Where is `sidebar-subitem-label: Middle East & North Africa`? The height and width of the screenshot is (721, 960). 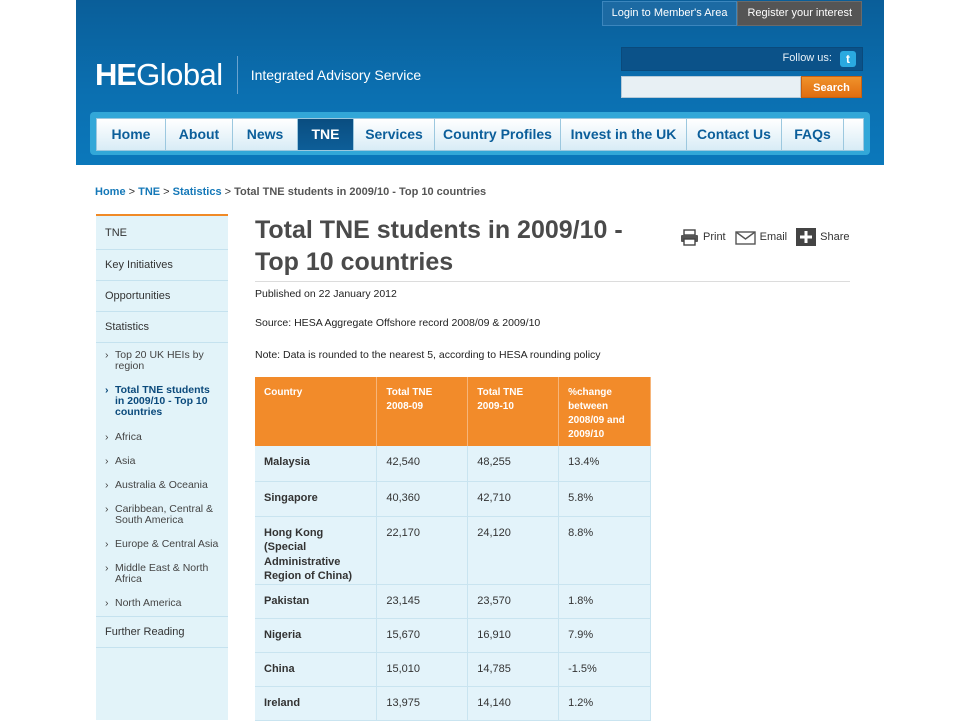 sidebar-subitem-label: Middle East & North Africa is located at coordinates (162, 573).